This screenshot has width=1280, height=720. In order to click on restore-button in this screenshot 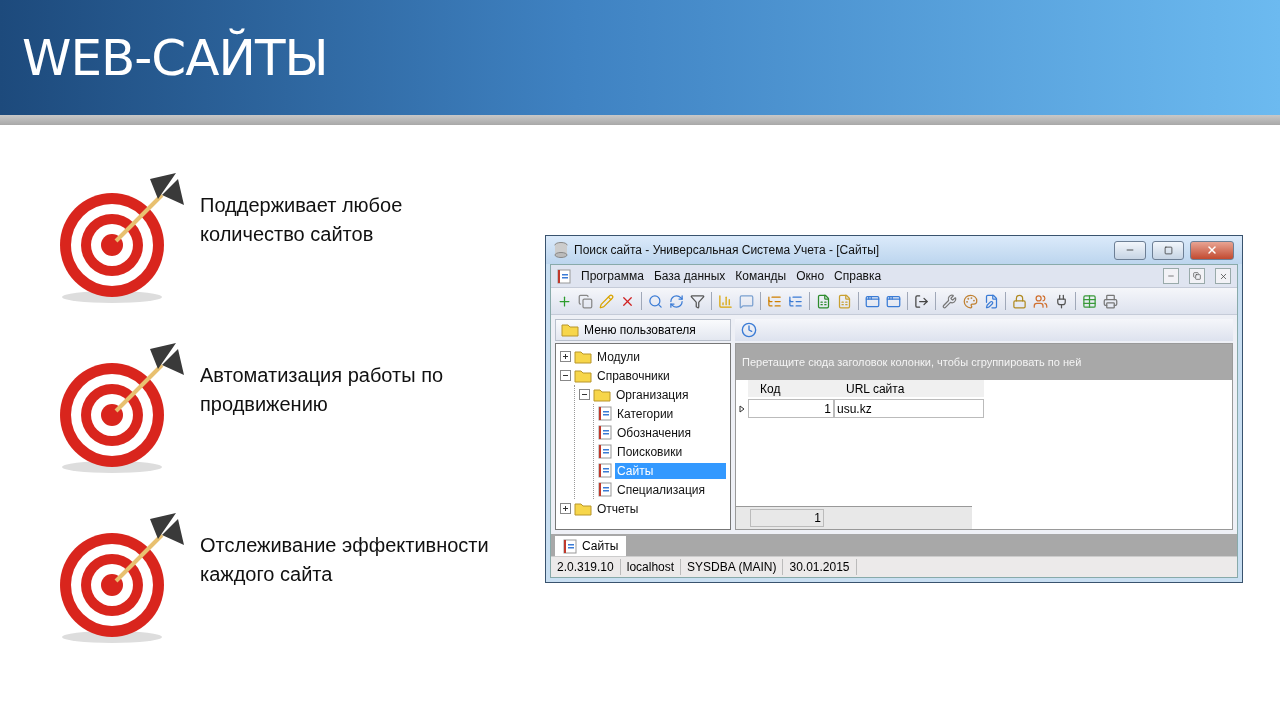, I will do `click(1197, 276)`.